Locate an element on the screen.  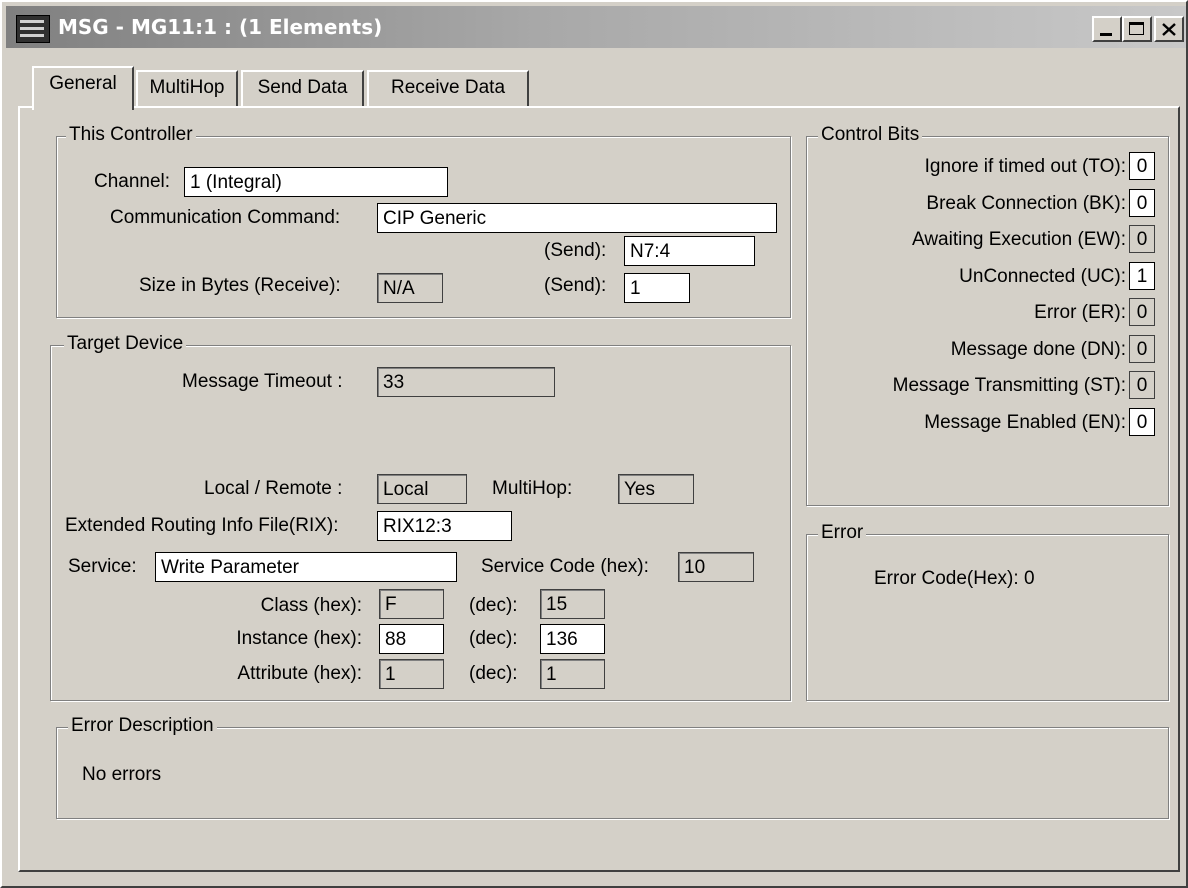
tab-receive-data-label: Receive Data is located at coordinates (448, 87).